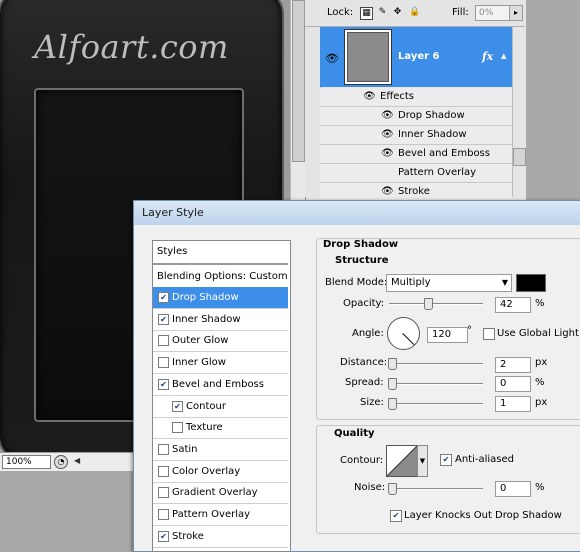 The height and width of the screenshot is (552, 580). I want to click on dropdown-arrow-icon: ▼, so click(504, 282).